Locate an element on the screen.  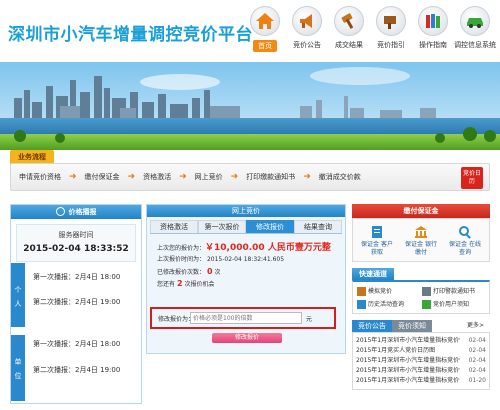
last-bid-time-row: 上次报价时间为： 2015-02-04 18:32:41.605 is located at coordinates (251, 260).